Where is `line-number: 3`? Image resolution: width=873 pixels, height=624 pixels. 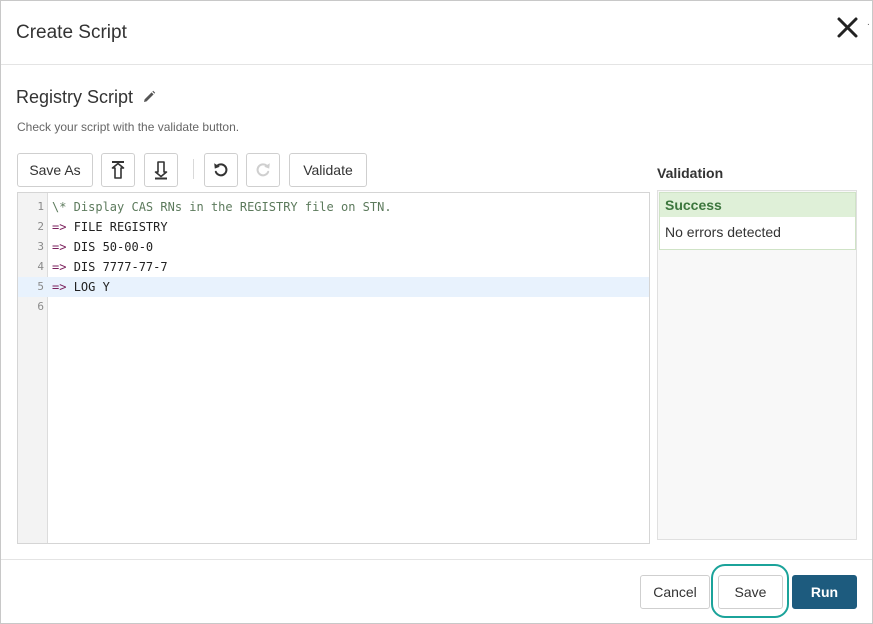
line-number: 3 is located at coordinates (40, 246).